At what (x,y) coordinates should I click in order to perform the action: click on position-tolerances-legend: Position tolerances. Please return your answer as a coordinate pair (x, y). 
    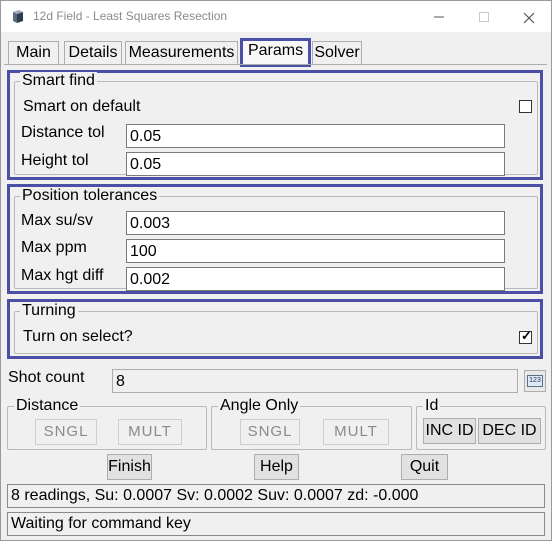
    Looking at the image, I should click on (90, 196).